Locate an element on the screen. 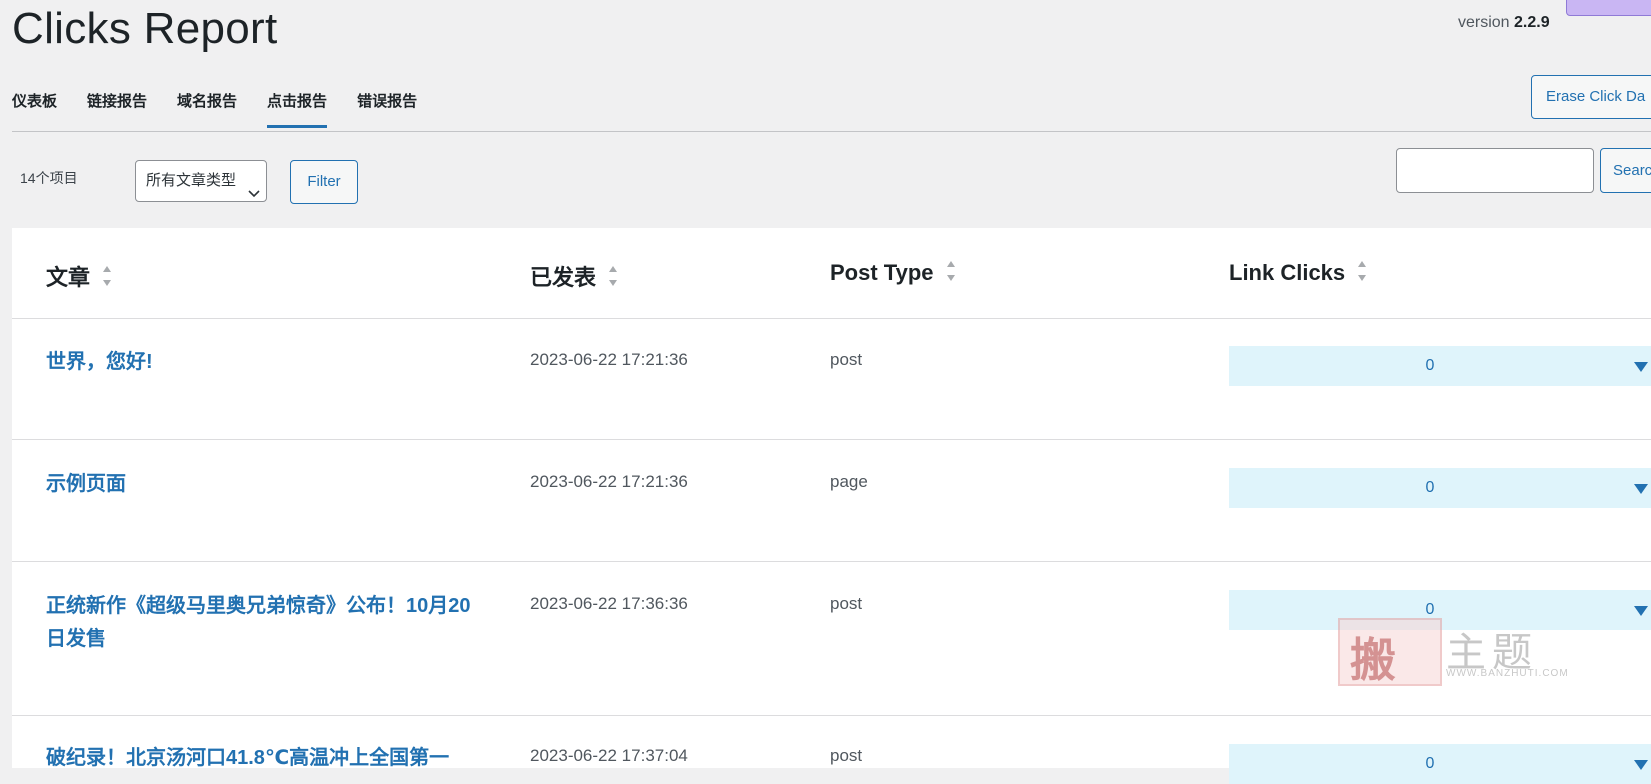 The height and width of the screenshot is (784, 1651). version-label: version is located at coordinates (1484, 22).